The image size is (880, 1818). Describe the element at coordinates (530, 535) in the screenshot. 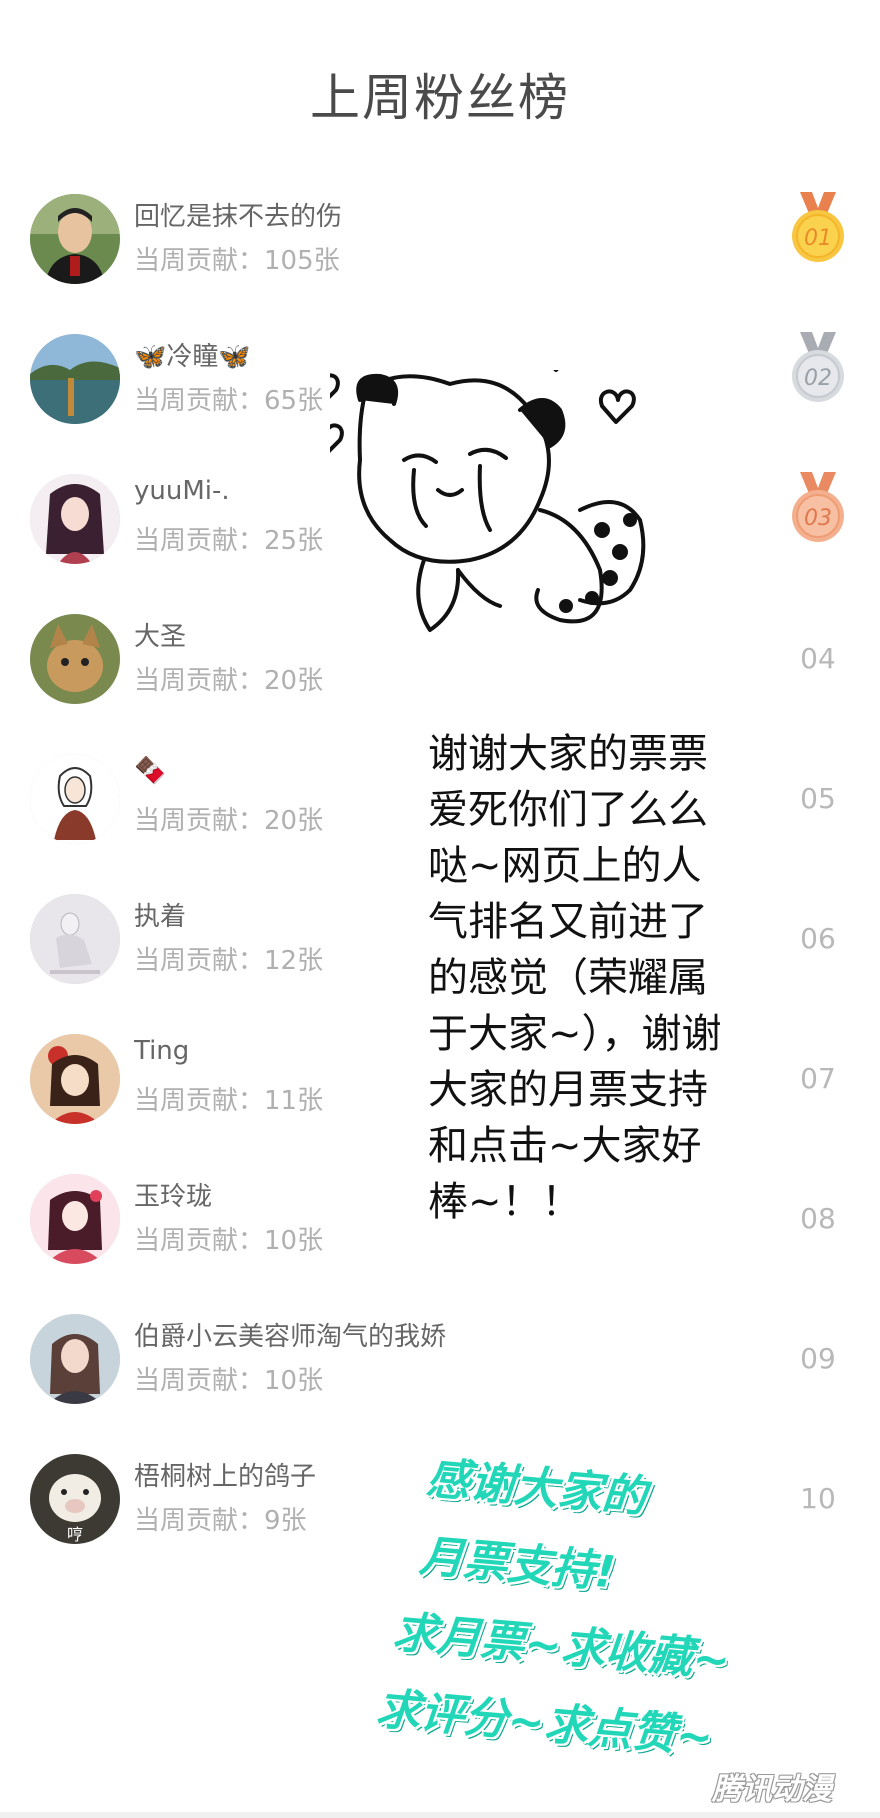

I see `crying-leopard-doodle` at that location.